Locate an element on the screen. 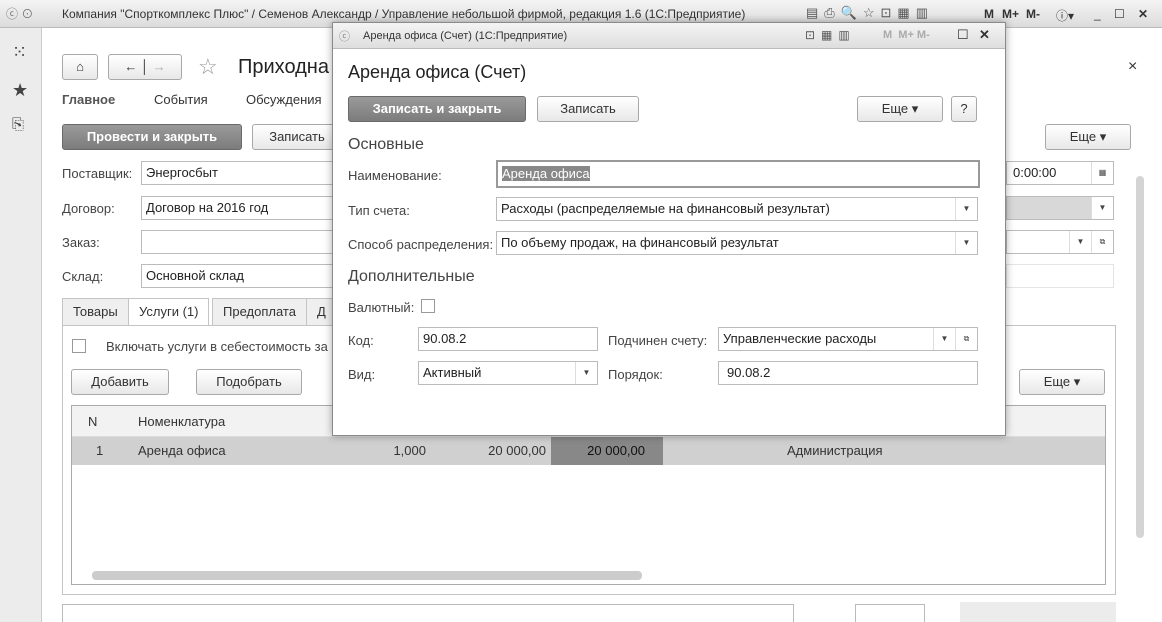 This screenshot has width=1162, height=622. nav-tab-main: Главное is located at coordinates (88, 99).